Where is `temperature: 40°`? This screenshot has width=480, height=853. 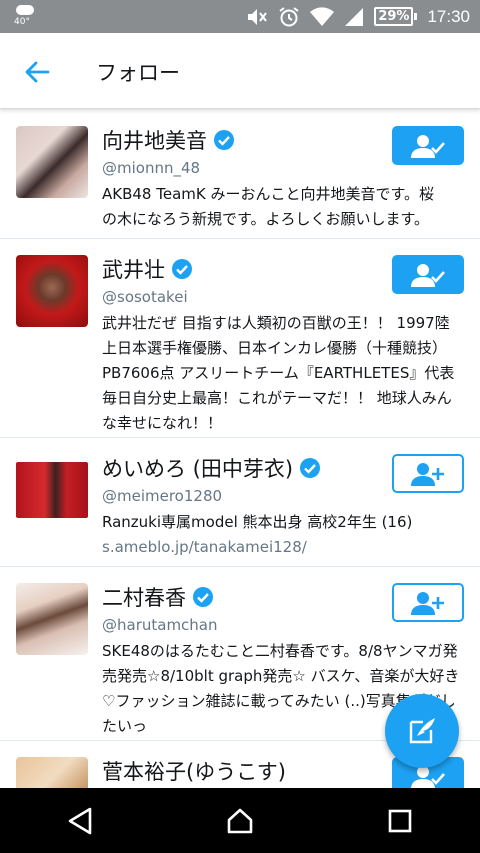 temperature: 40° is located at coordinates (22, 22).